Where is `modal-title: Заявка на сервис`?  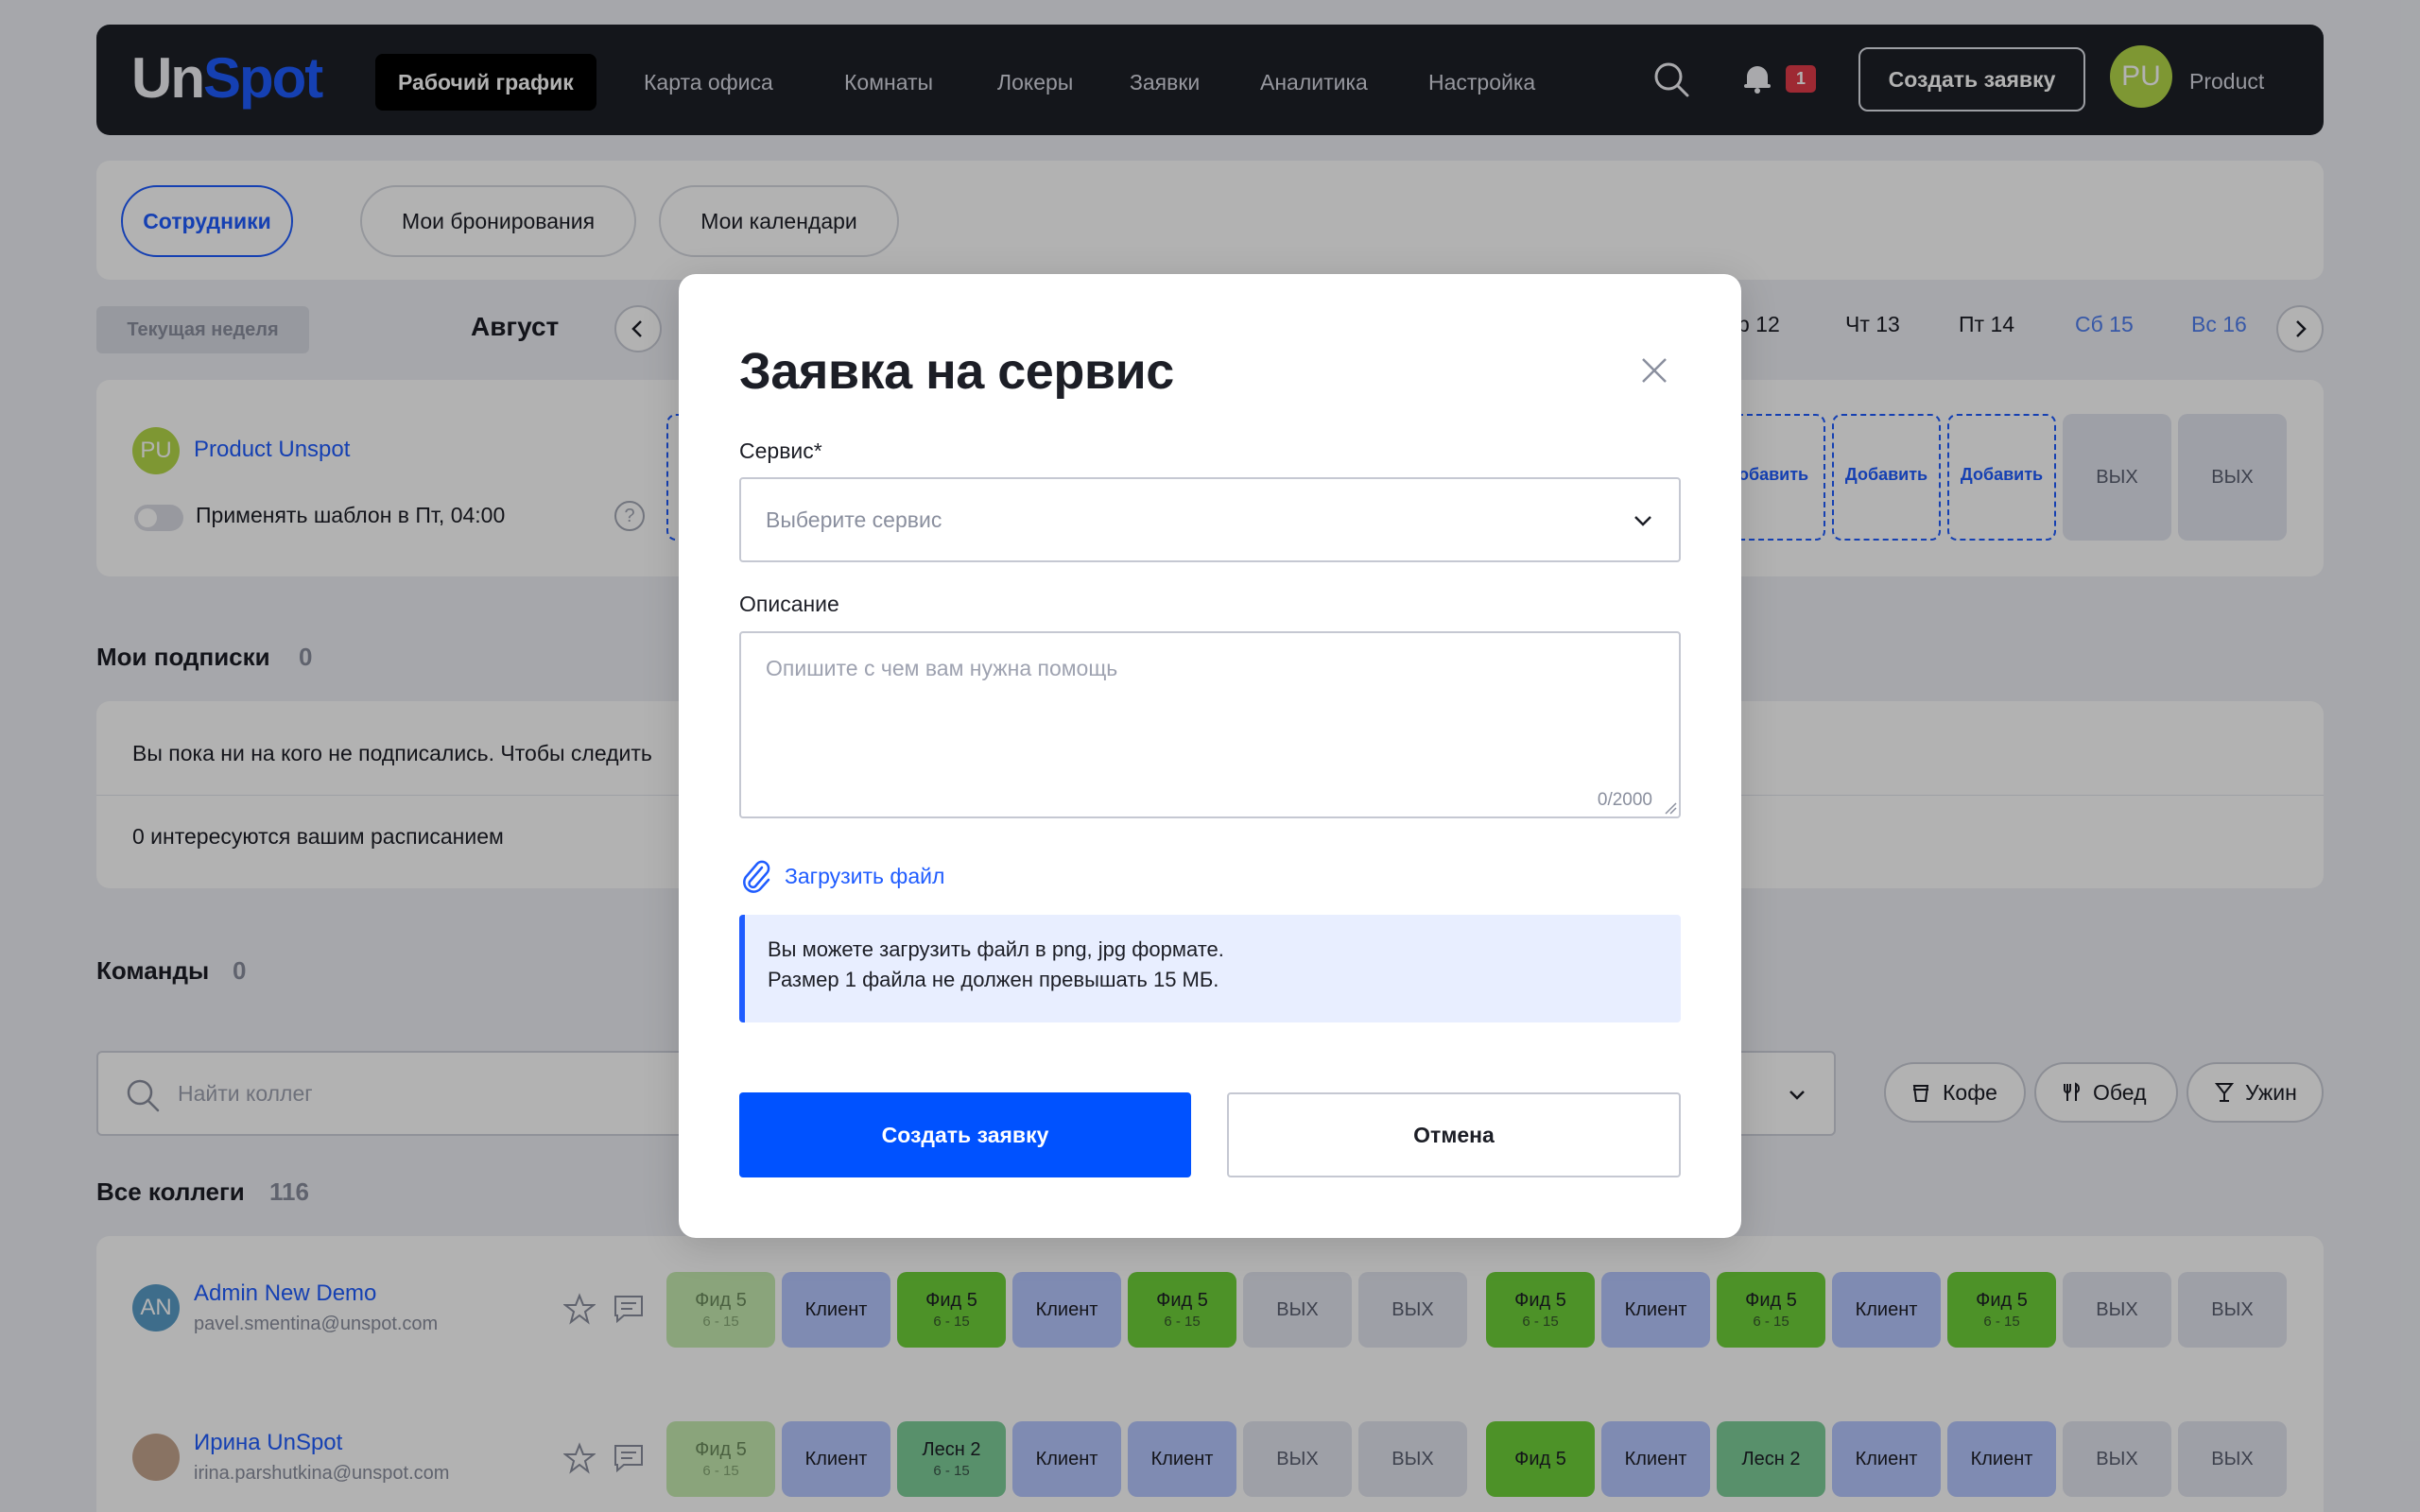
modal-title: Заявка на сервис is located at coordinates (956, 371).